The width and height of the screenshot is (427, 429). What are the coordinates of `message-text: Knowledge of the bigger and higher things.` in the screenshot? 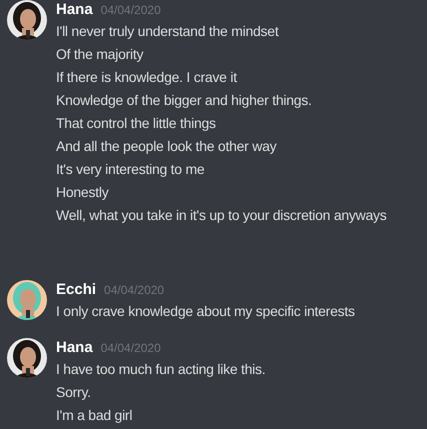 It's located at (184, 100).